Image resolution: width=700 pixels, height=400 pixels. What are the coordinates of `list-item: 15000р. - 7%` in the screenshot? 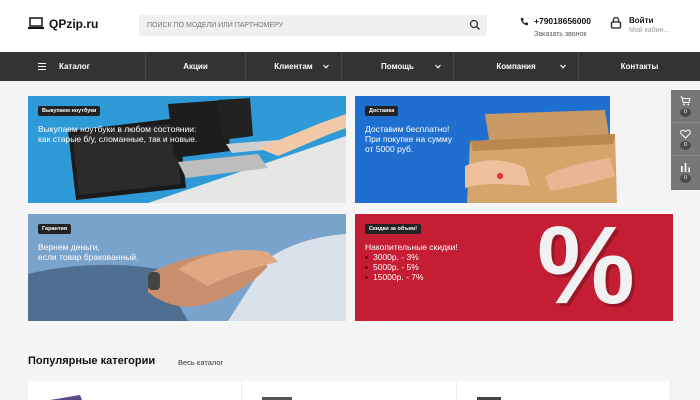 It's located at (394, 277).